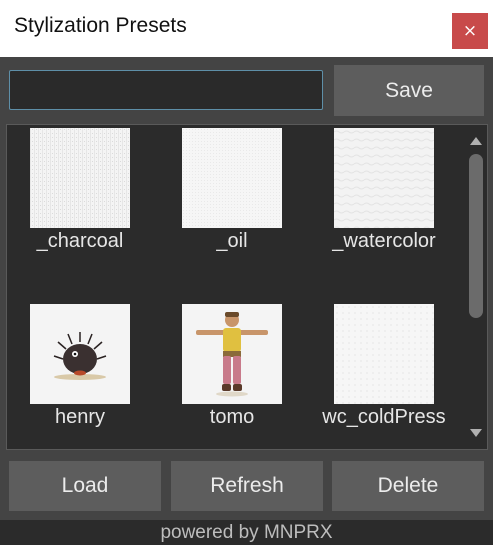 This screenshot has width=493, height=545. I want to click on henry-thumbnail, so click(80, 354).